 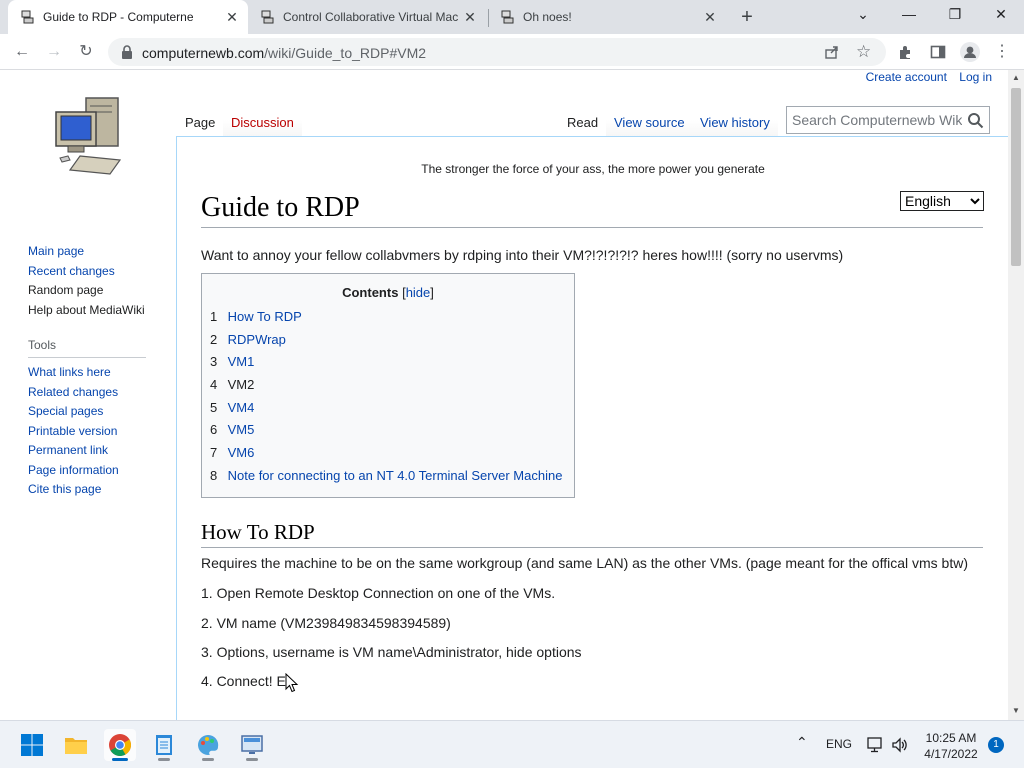 I want to click on browser-tab-guide-to-rdp: Guide to RDP - Computernewb W ✕, so click(x=128, y=17).